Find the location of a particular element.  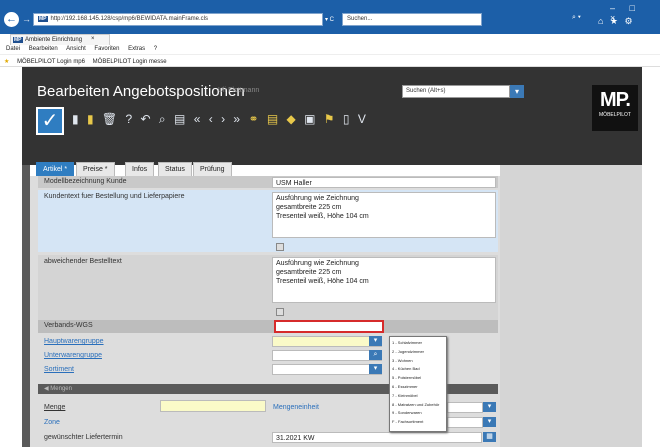

hauptwarengruppe-field is located at coordinates (327, 341).